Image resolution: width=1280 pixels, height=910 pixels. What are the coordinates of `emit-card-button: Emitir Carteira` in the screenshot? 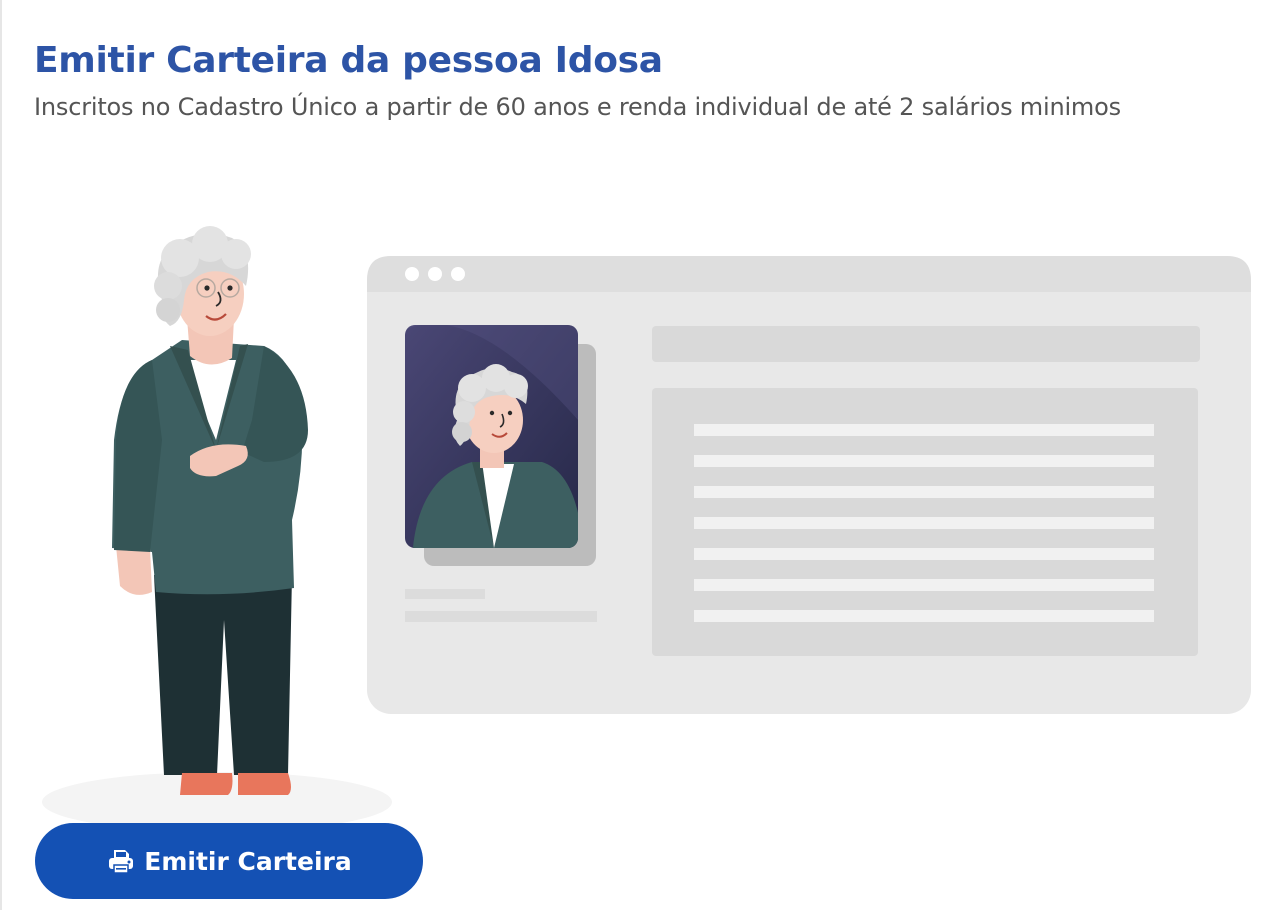 It's located at (229, 861).